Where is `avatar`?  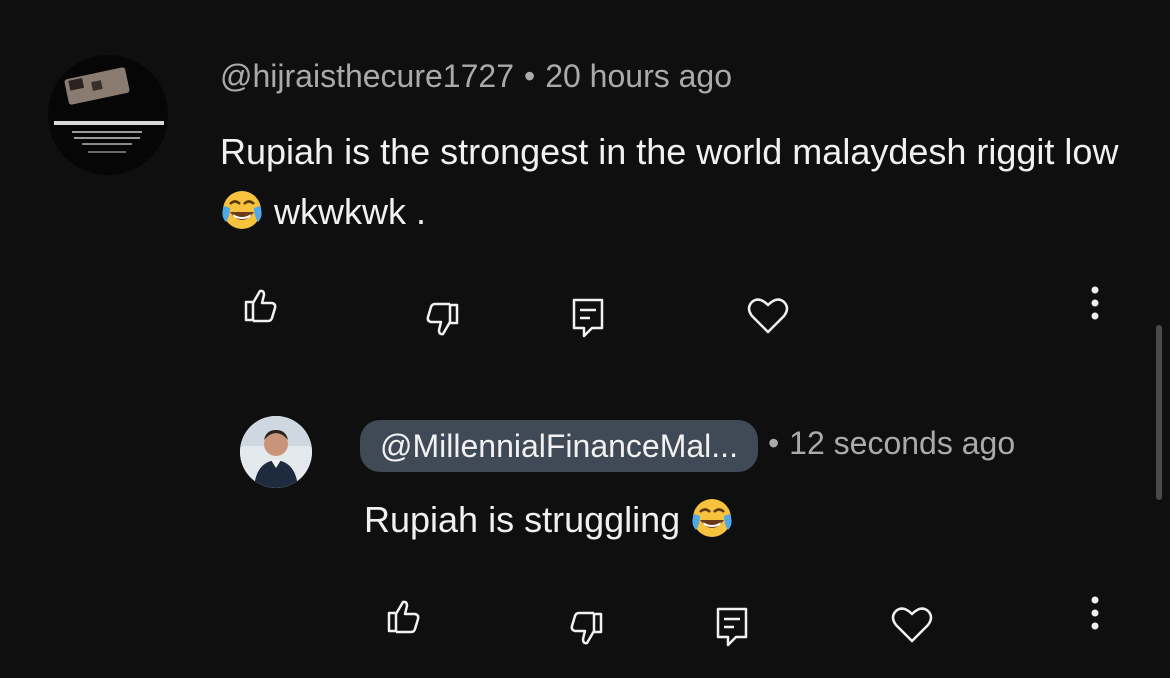 avatar is located at coordinates (108, 115).